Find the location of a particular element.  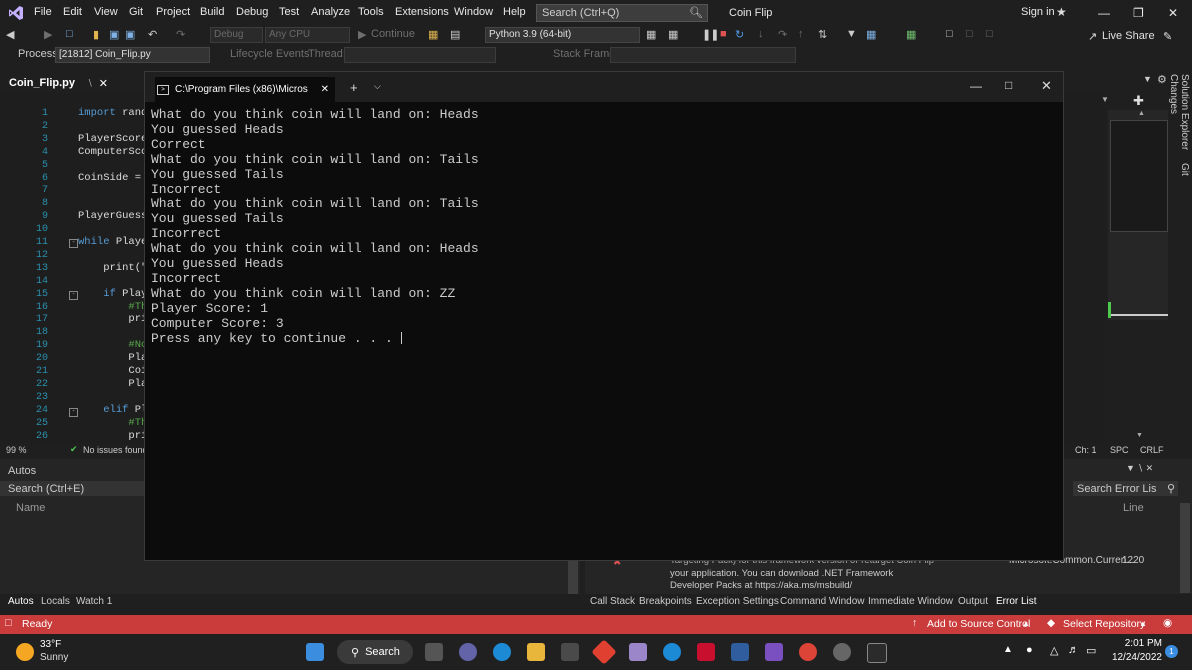

tab-exception-settings: Exception Settings is located at coordinates (737, 601).